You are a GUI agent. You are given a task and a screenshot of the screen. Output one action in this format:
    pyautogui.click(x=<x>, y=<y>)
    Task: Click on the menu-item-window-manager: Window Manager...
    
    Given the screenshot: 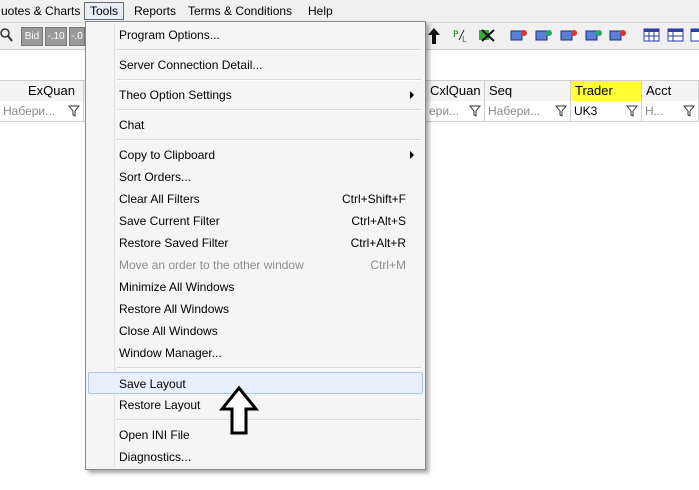 What is the action you would take?
    pyautogui.click(x=255, y=353)
    